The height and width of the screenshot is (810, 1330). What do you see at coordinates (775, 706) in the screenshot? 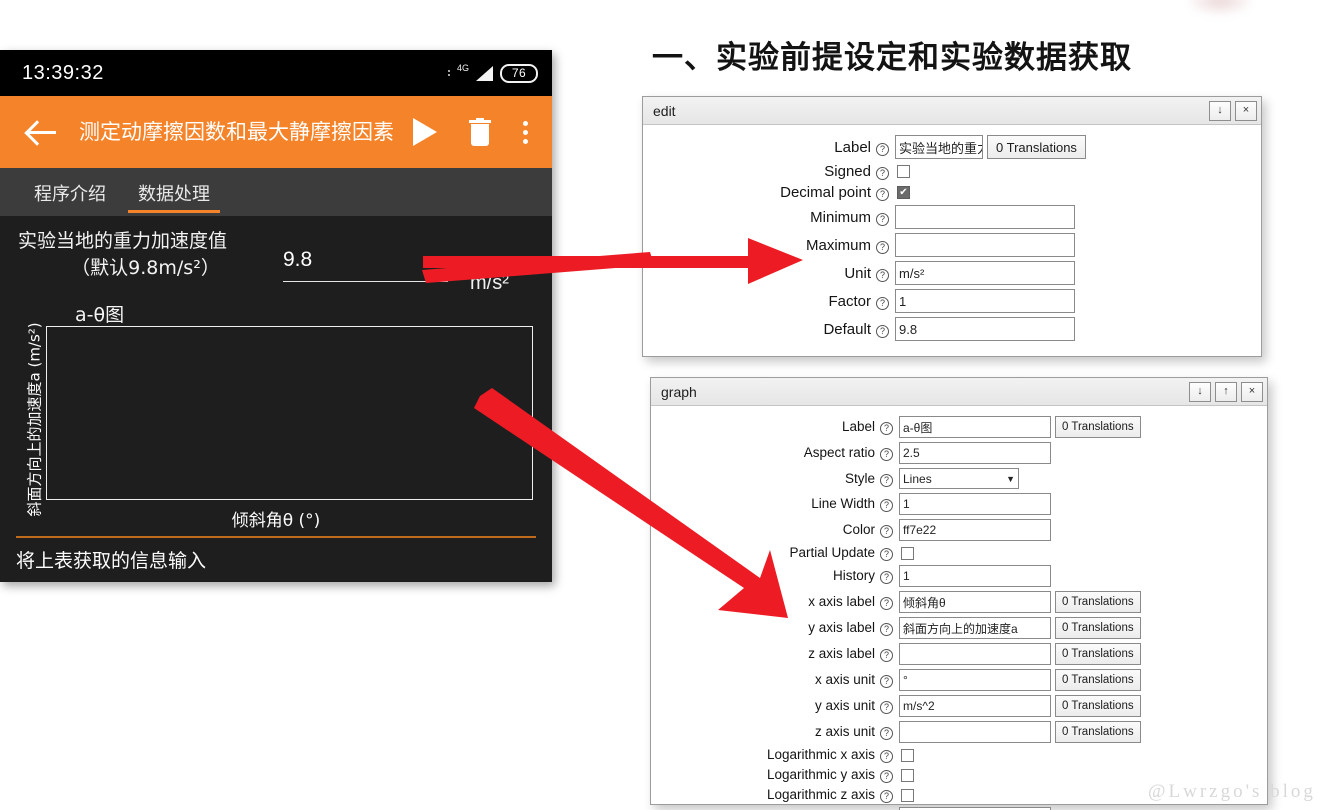
I see `field-label-y-axis-unit: y axis unit?` at bounding box center [775, 706].